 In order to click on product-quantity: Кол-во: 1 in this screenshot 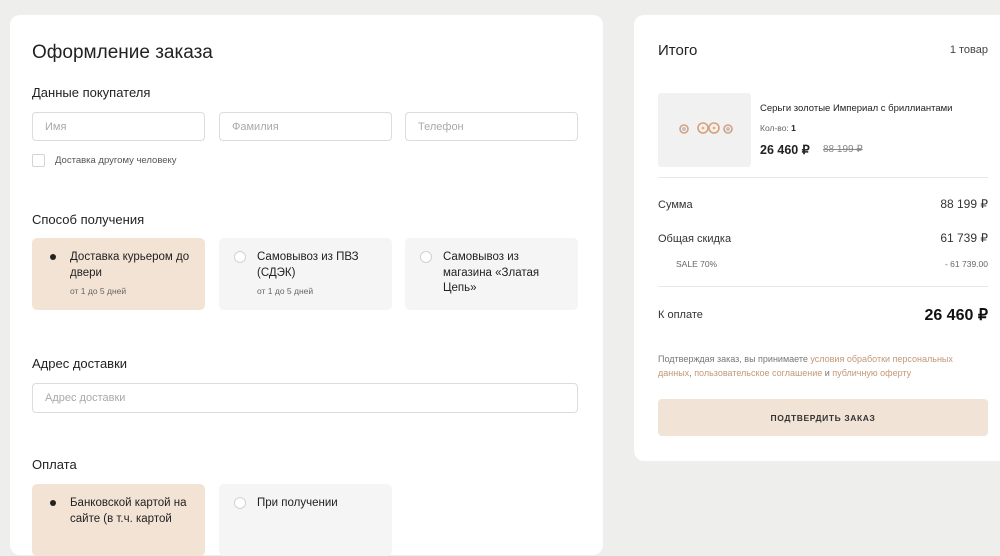, I will do `click(778, 128)`.